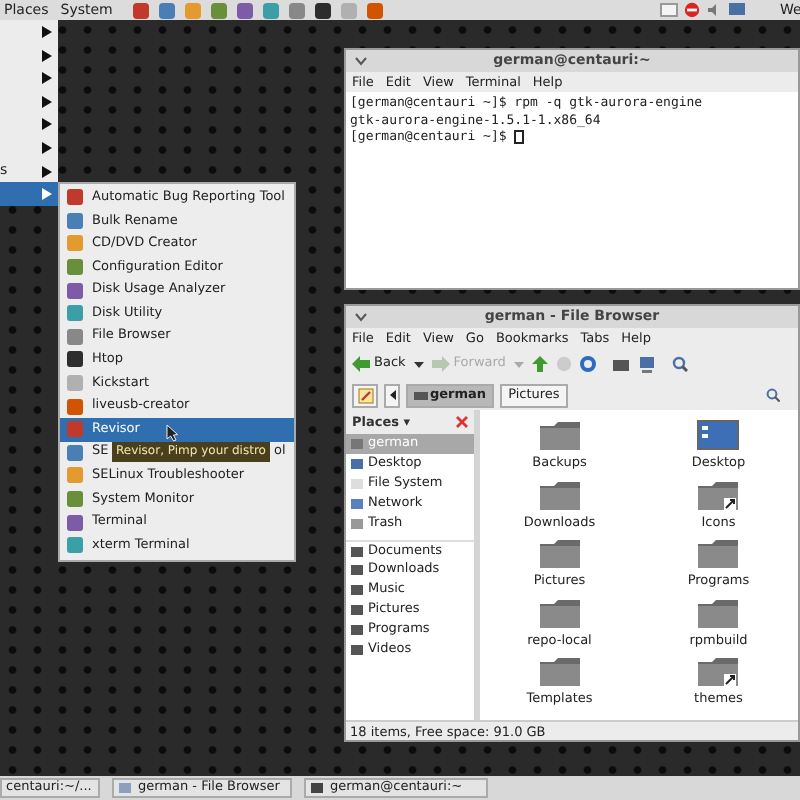 The width and height of the screenshot is (800, 800). I want to click on right-arrow-icon, so click(440, 364).